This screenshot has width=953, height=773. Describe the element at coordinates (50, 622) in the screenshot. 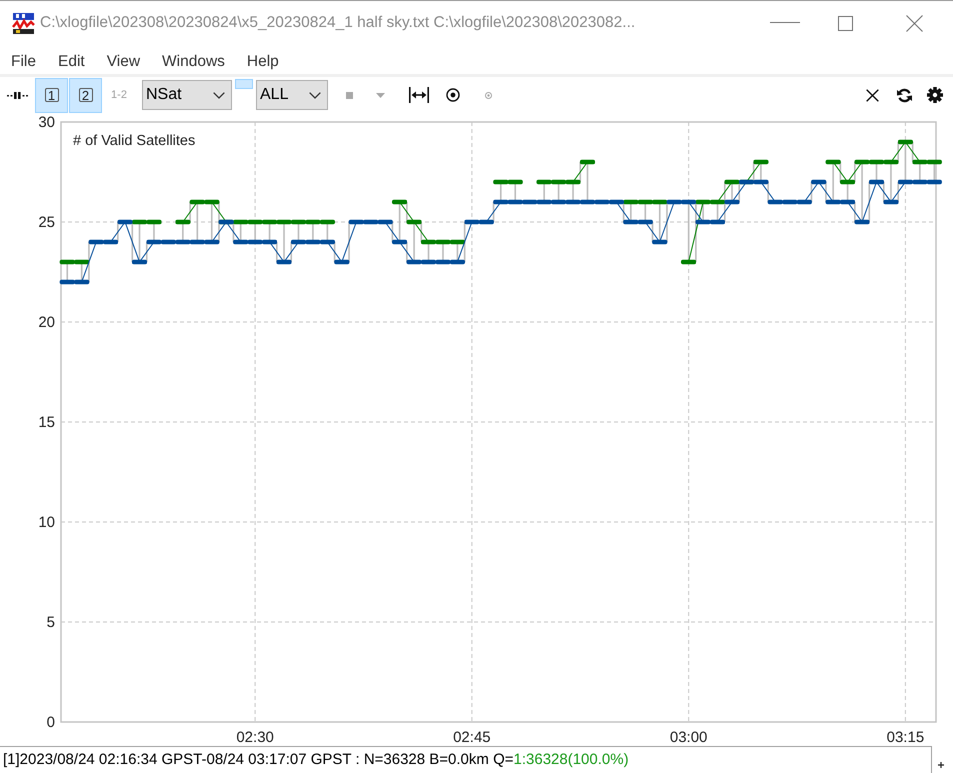

I see `y-tick-label: 5` at that location.